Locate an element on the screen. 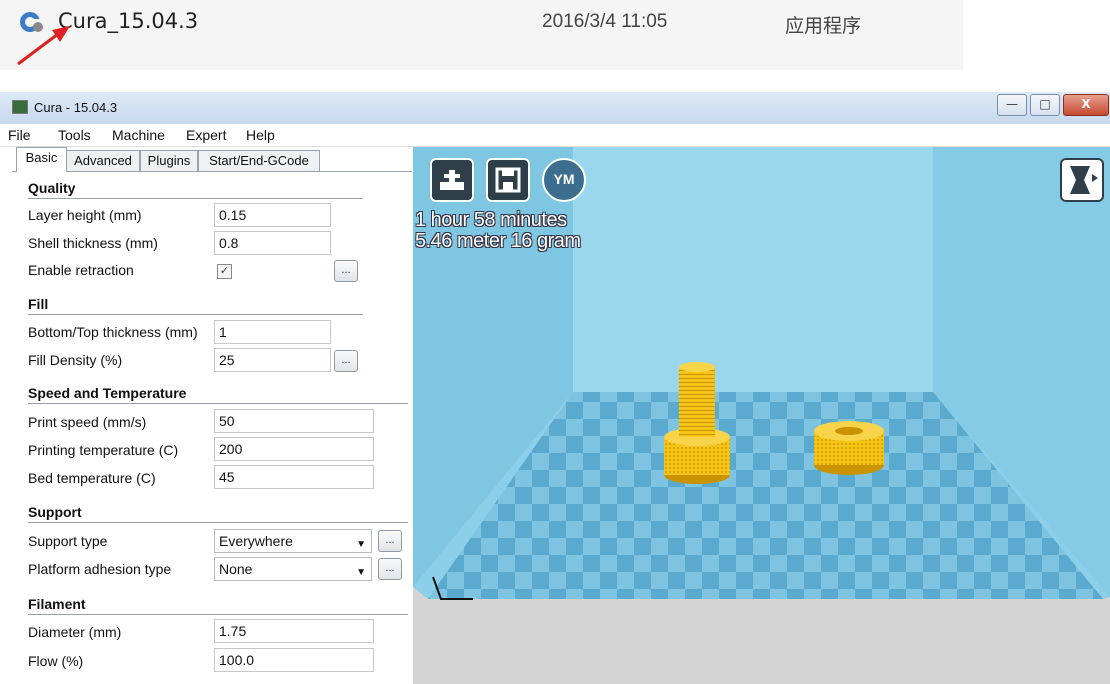 This screenshot has width=1110, height=684. settings-tabs: Basic Advanced Plugins Start/End-GCode is located at coordinates (212, 159).